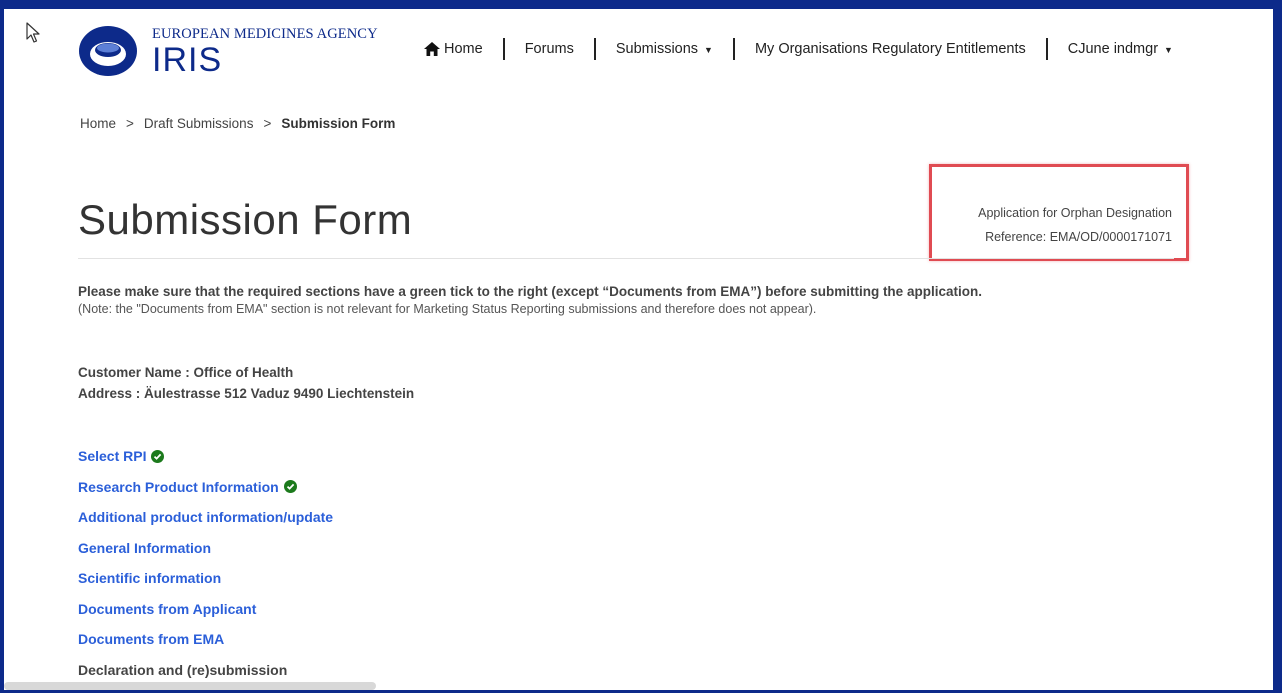 Image resolution: width=1282 pixels, height=693 pixels. I want to click on section-documents-ema-link: Documents from EMA, so click(151, 639).